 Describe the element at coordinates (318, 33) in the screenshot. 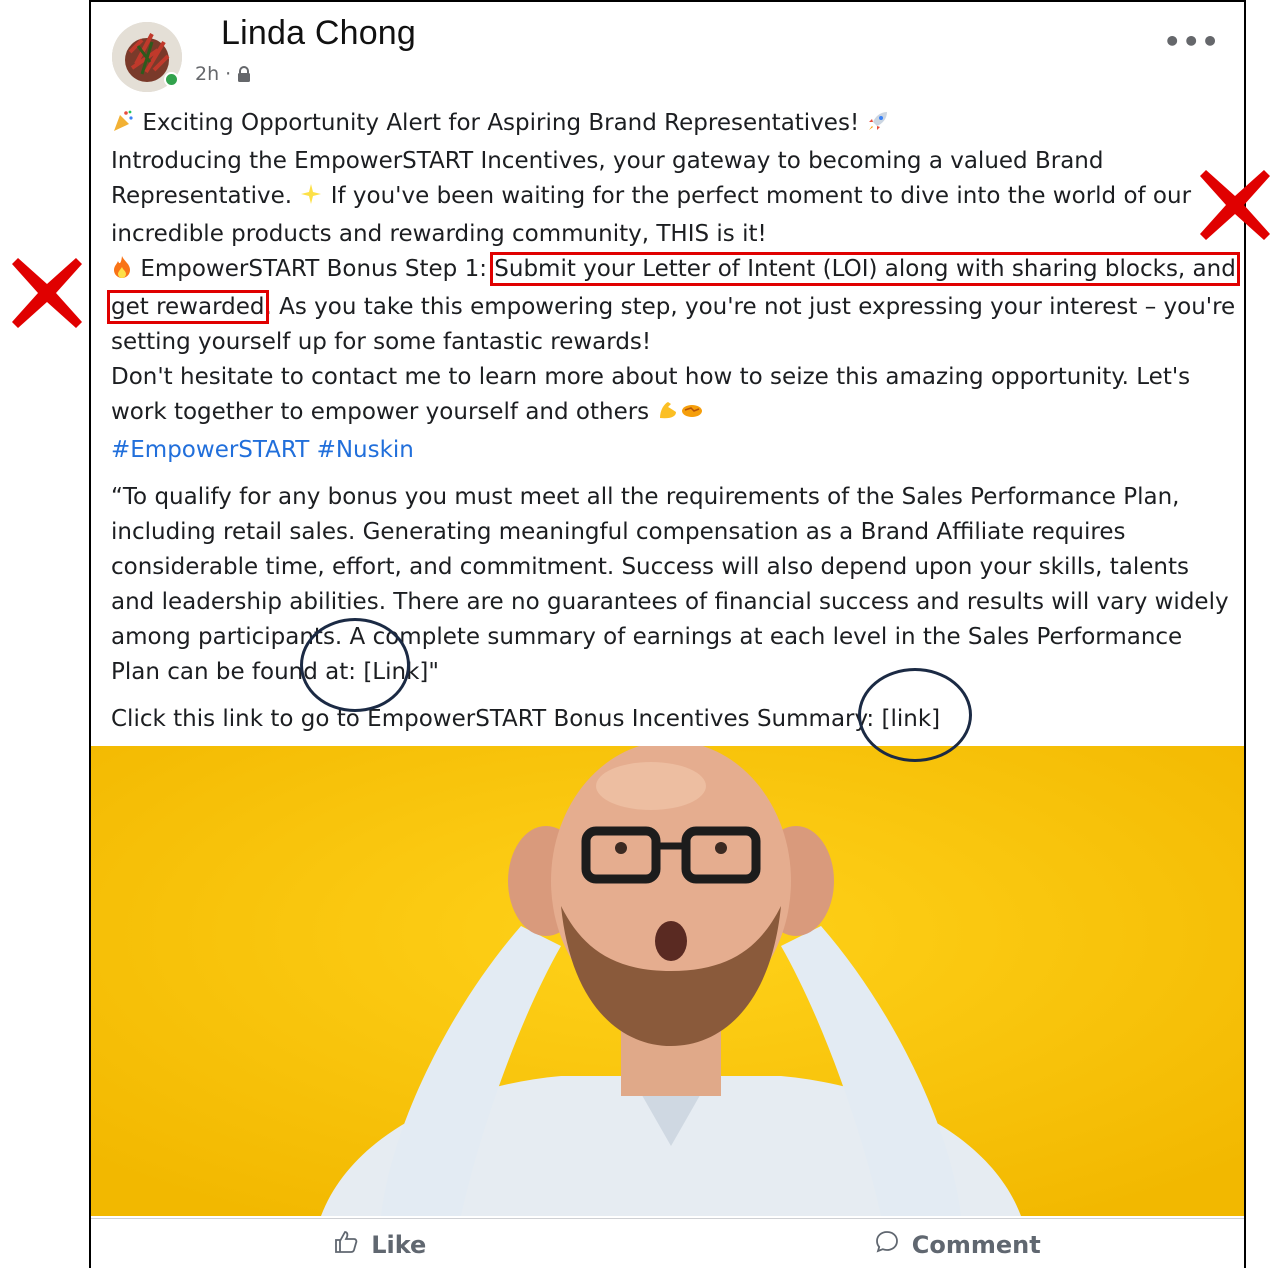

I see `author-name: Linda Chong` at that location.